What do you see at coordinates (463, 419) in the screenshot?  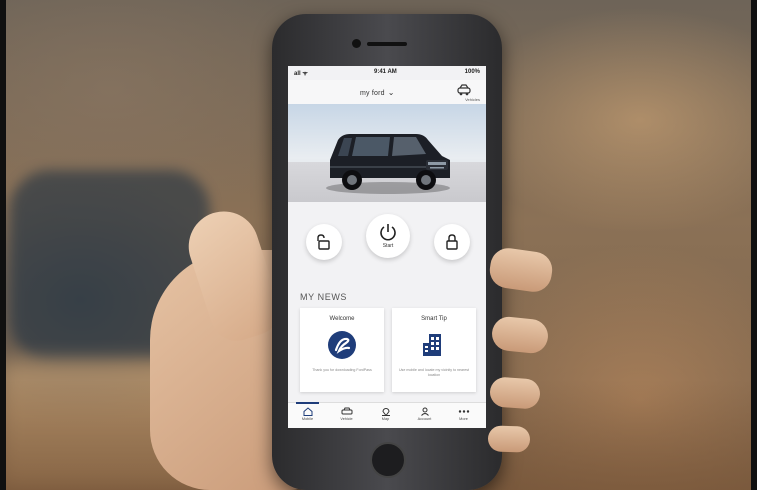 I see `tab-label: More` at bounding box center [463, 419].